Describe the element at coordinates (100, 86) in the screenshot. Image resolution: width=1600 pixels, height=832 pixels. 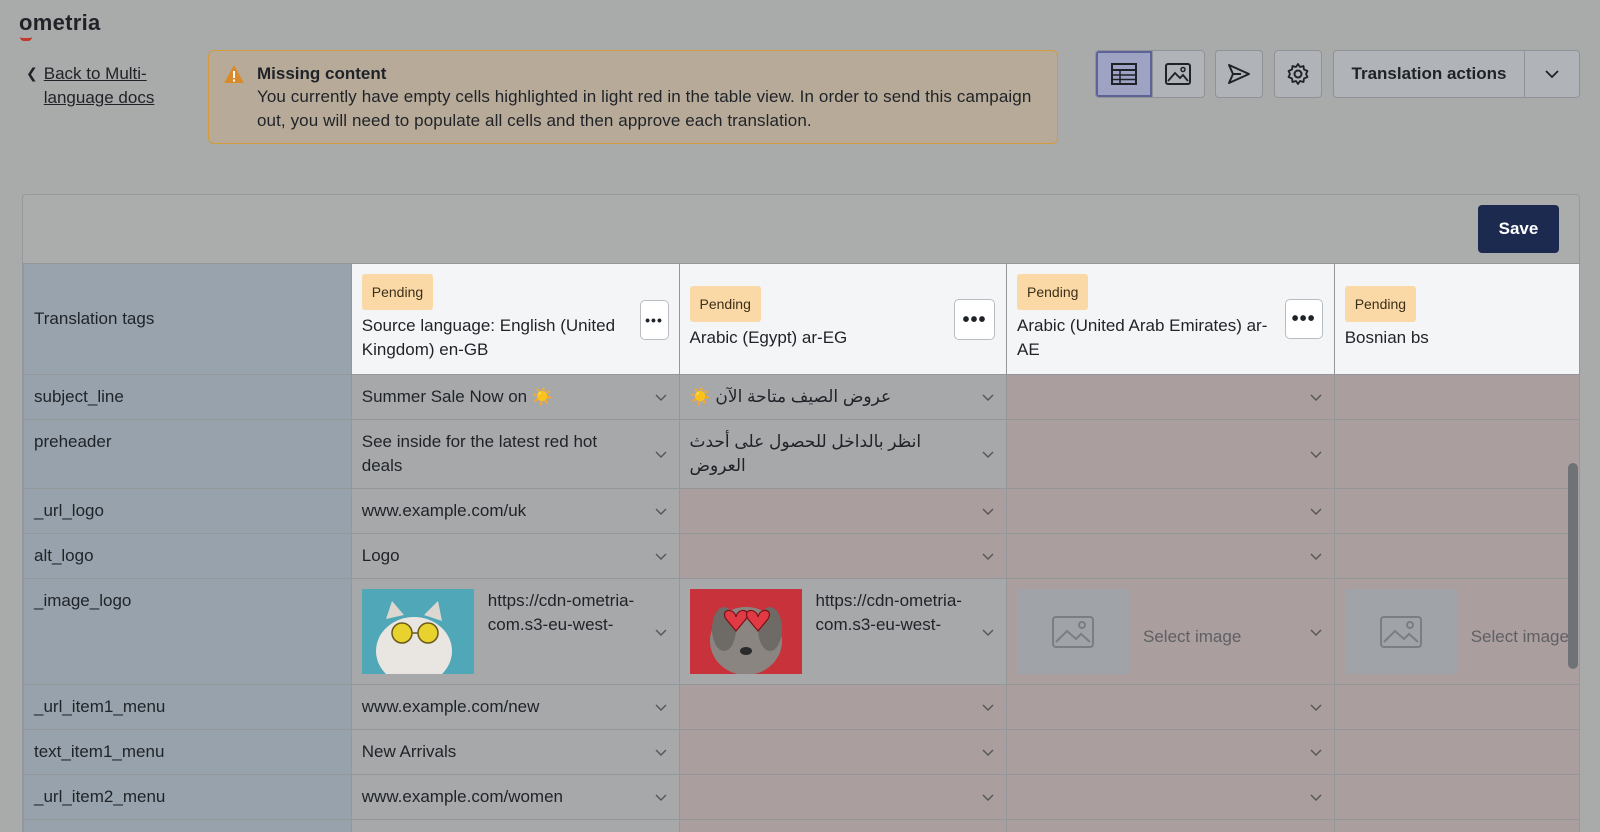
I see `back-link: ❮ Back to Multi-language docs` at that location.